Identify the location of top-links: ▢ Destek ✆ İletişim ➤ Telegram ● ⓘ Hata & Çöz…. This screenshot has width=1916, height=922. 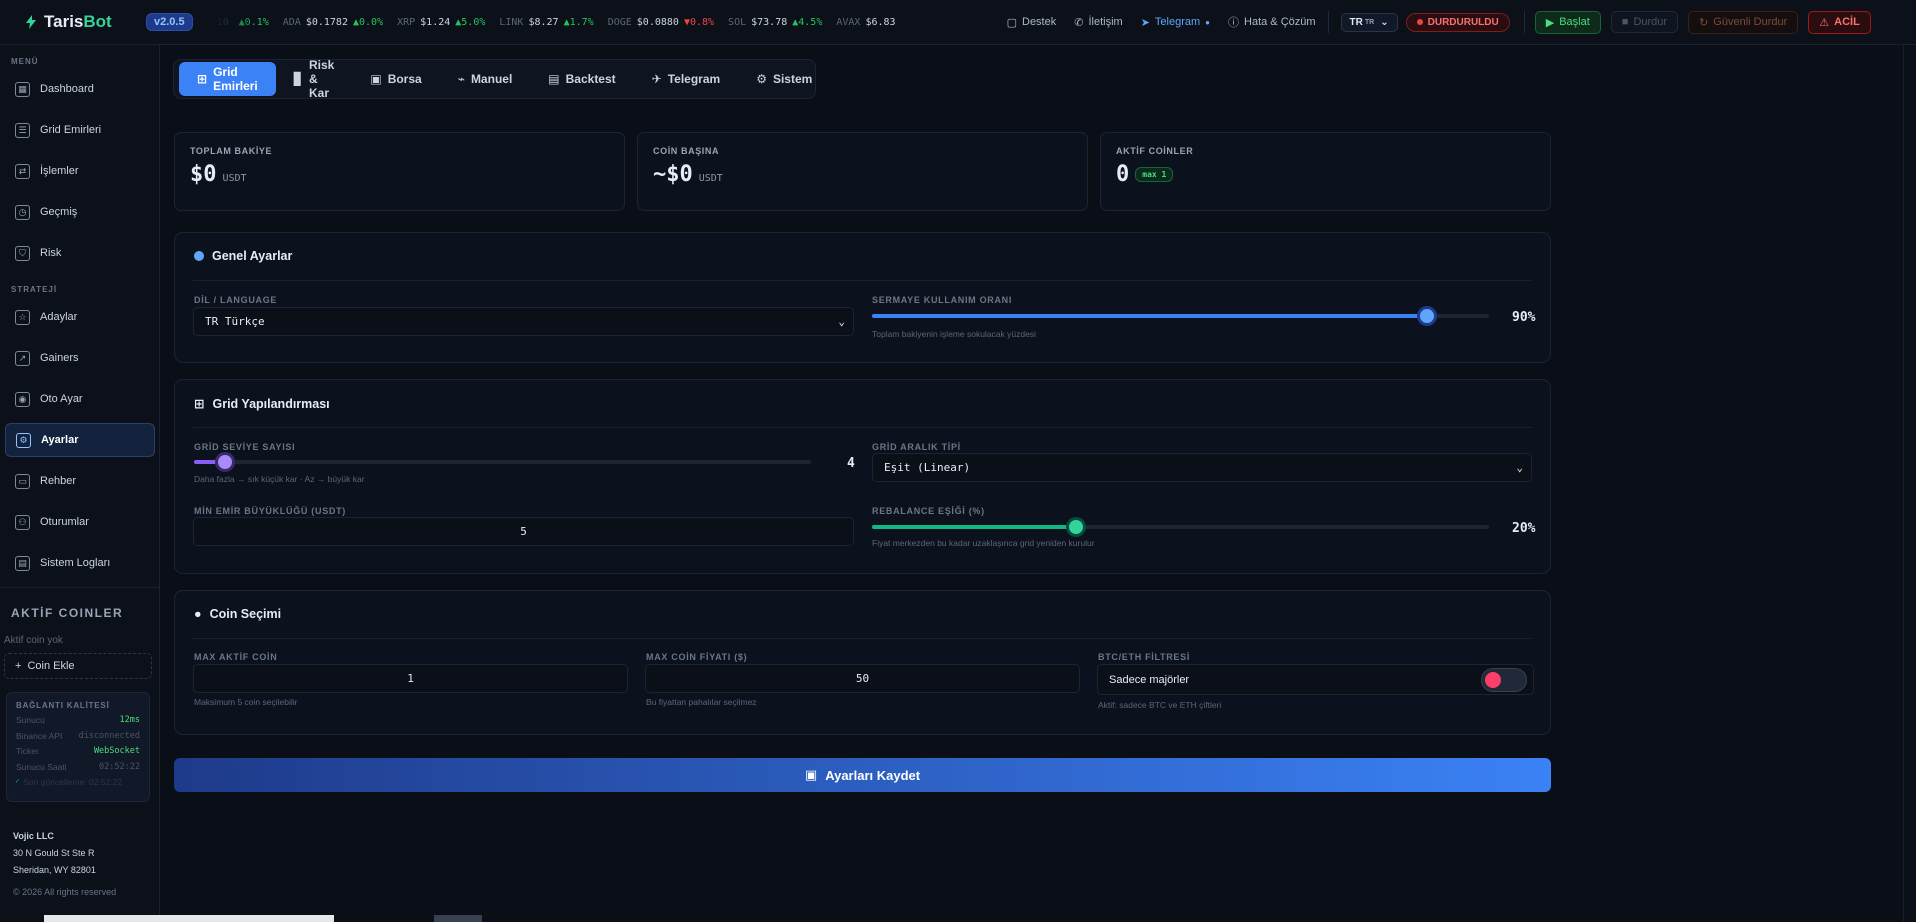
(1161, 22).